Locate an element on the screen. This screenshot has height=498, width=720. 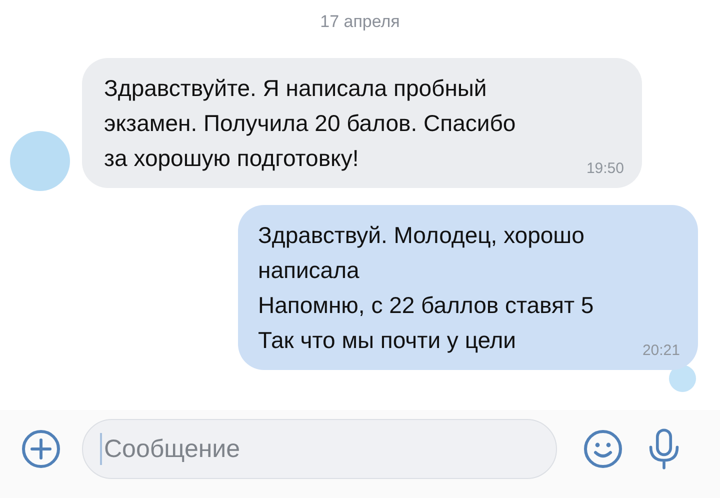
microphone-icon is located at coordinates (664, 449).